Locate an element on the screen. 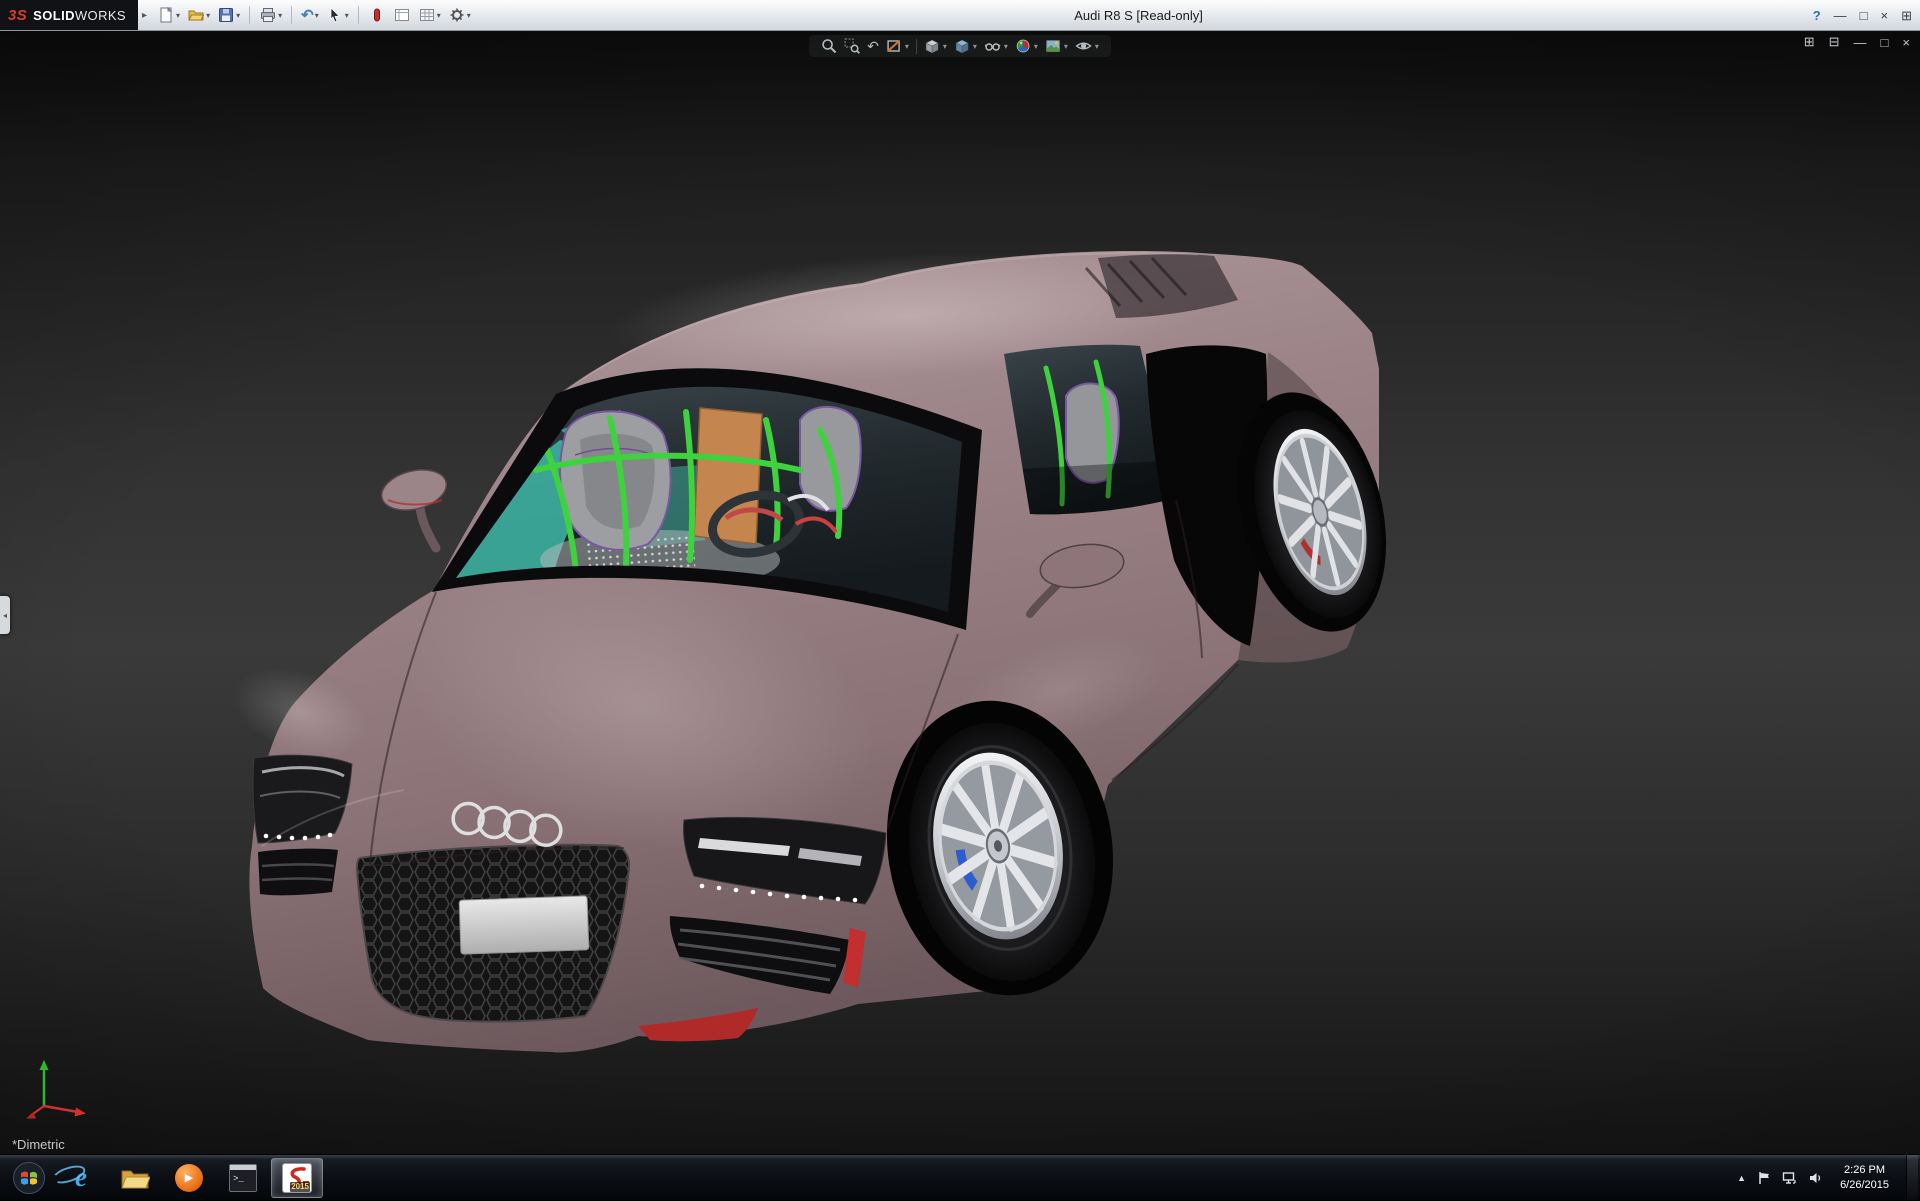 The height and width of the screenshot is (1201, 1920). media-player-icon: ▶ is located at coordinates (189, 1177).